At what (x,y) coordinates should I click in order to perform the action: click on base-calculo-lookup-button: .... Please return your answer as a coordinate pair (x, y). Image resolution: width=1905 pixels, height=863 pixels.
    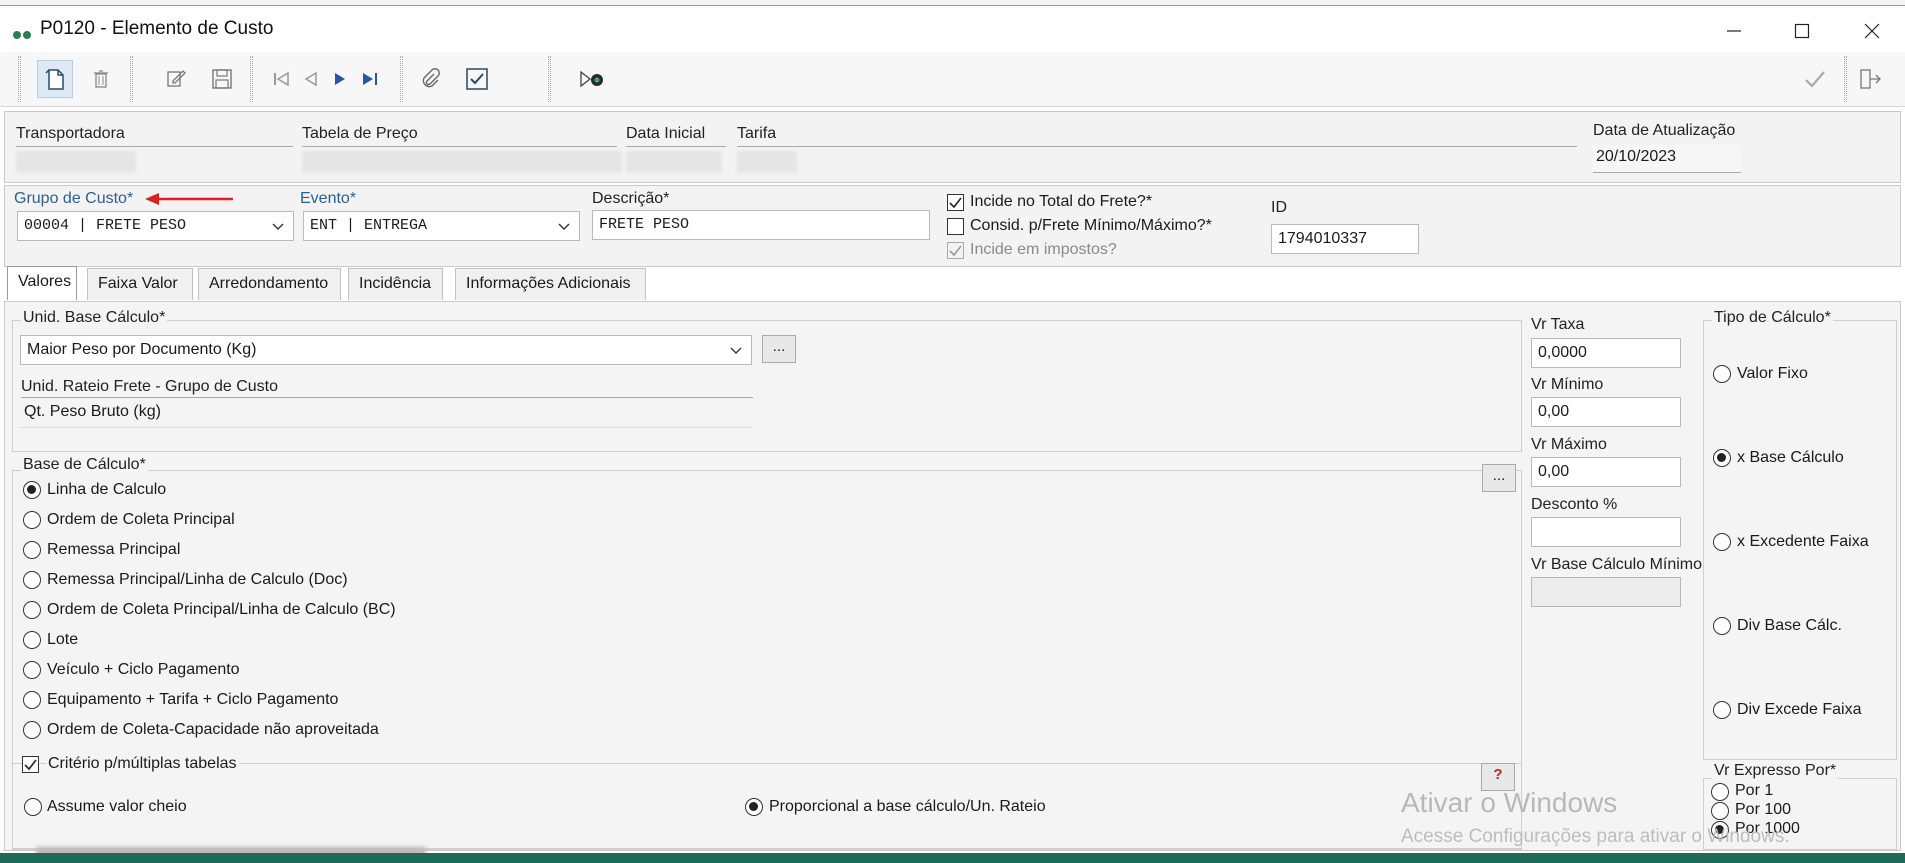
    Looking at the image, I should click on (1499, 478).